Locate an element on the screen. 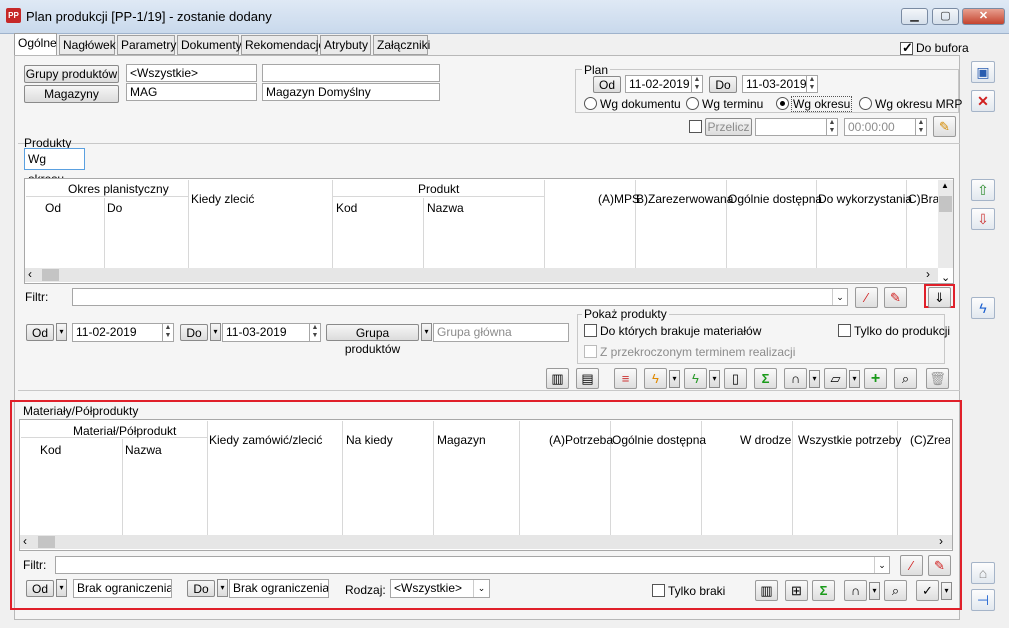 This screenshot has height=628, width=1009. export-icon: ⇧ is located at coordinates (983, 190).